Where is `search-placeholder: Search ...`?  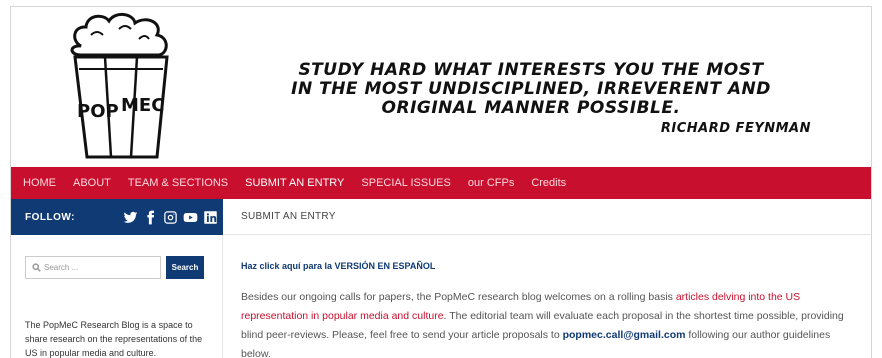
search-placeholder: Search ... is located at coordinates (61, 267).